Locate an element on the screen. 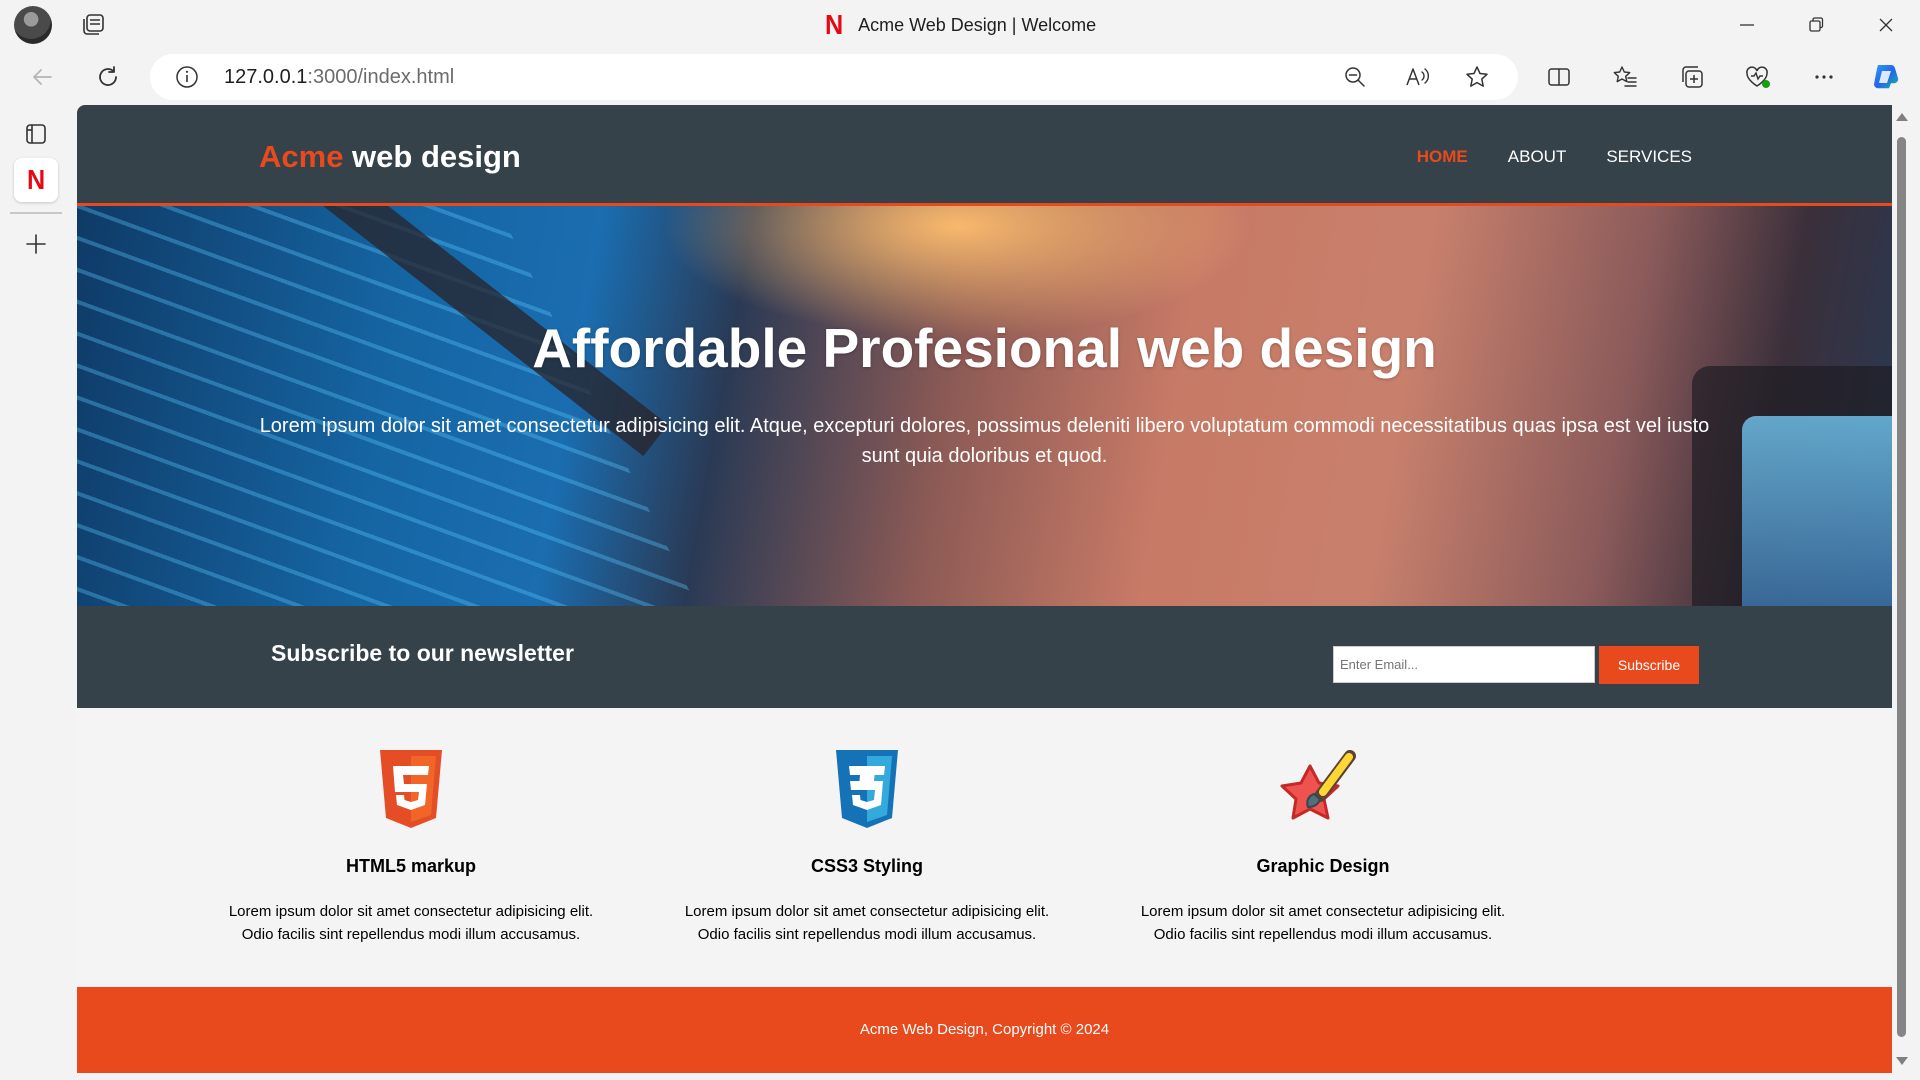 Image resolution: width=1920 pixels, height=1080 pixels. brand-rest: web design is located at coordinates (432, 156).